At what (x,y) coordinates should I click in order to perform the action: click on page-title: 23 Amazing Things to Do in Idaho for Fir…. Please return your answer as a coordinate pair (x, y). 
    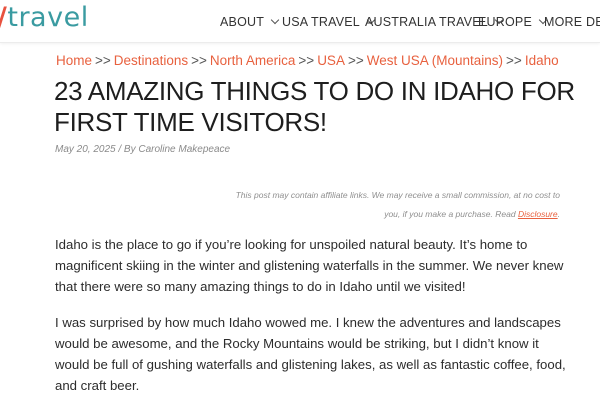
    Looking at the image, I should click on (314, 106).